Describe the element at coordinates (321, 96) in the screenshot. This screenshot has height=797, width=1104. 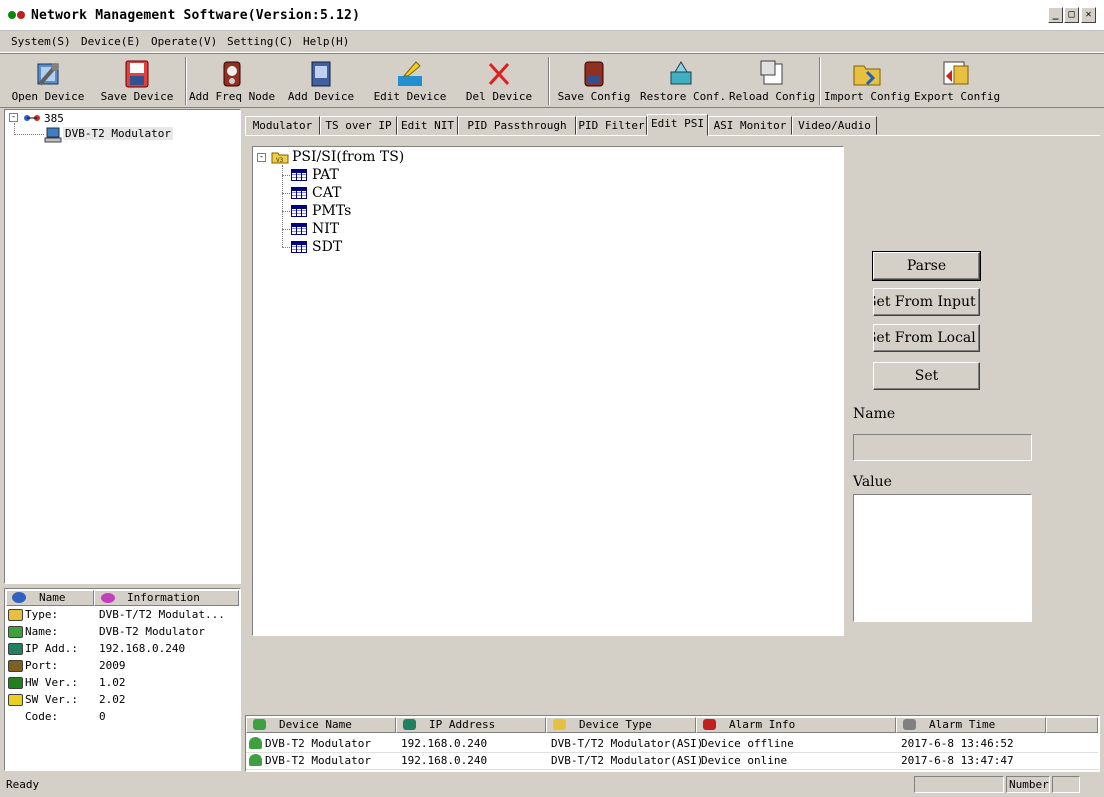
I see `add-device-label: Add Device` at that location.